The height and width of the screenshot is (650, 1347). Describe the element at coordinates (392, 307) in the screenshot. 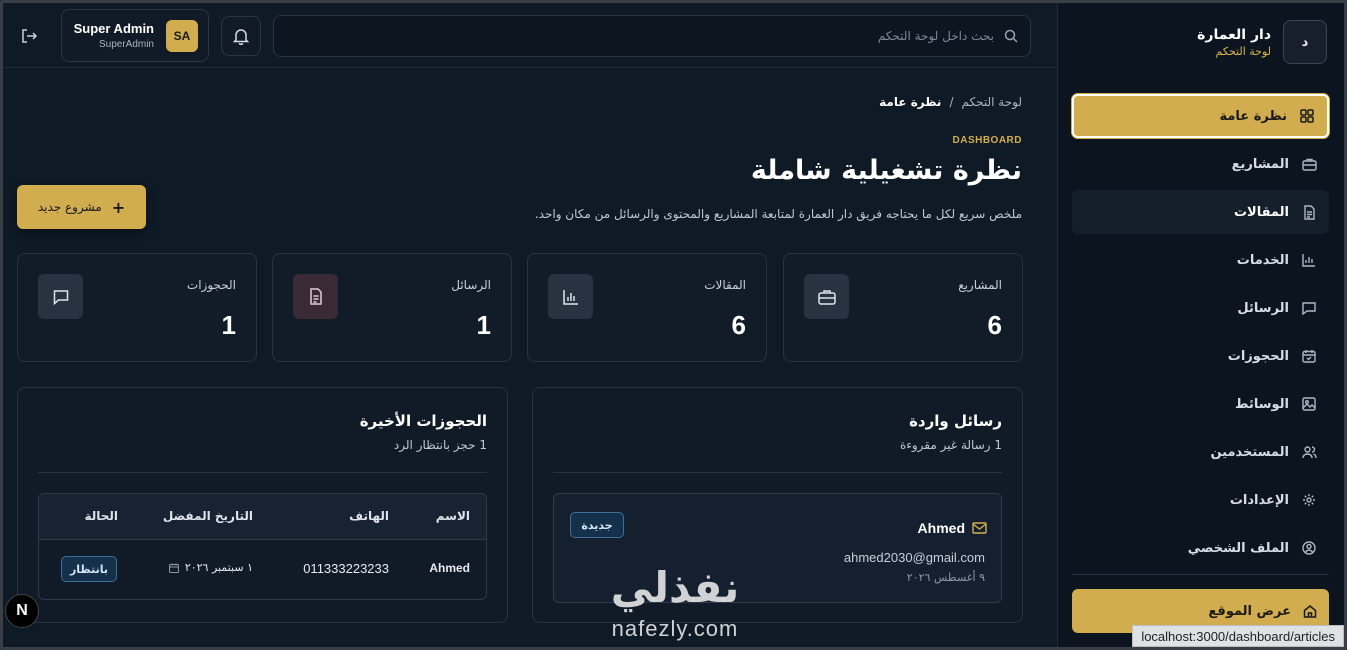

I see `stat-card-messages: الرسائل 1` at that location.